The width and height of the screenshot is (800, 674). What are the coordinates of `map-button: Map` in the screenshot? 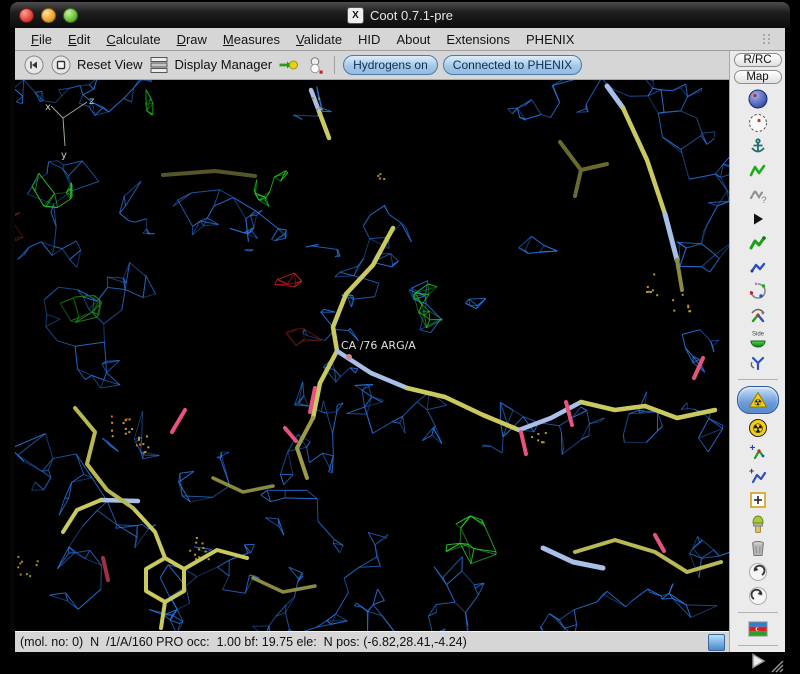 It's located at (758, 77).